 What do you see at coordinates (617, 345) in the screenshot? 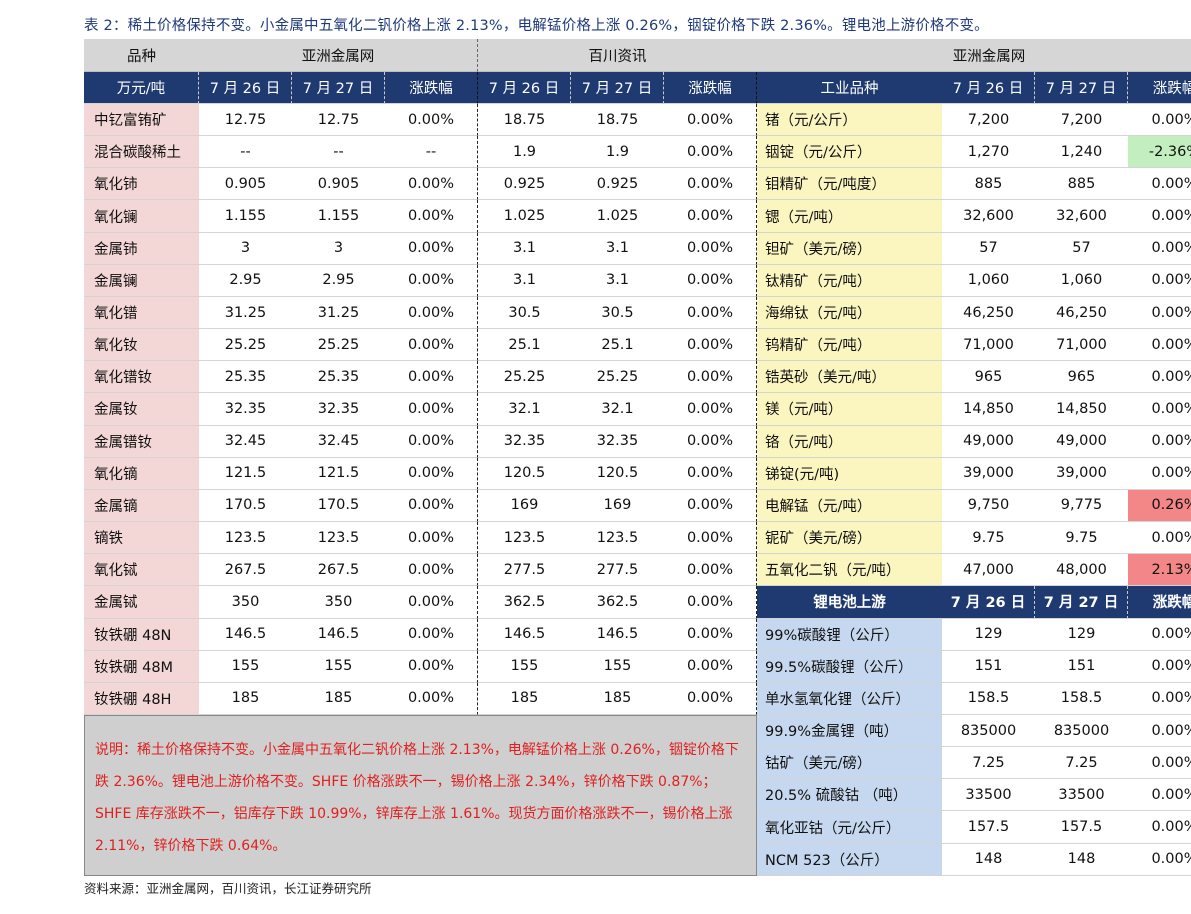
I see `rare-earth-value: 25.1` at bounding box center [617, 345].